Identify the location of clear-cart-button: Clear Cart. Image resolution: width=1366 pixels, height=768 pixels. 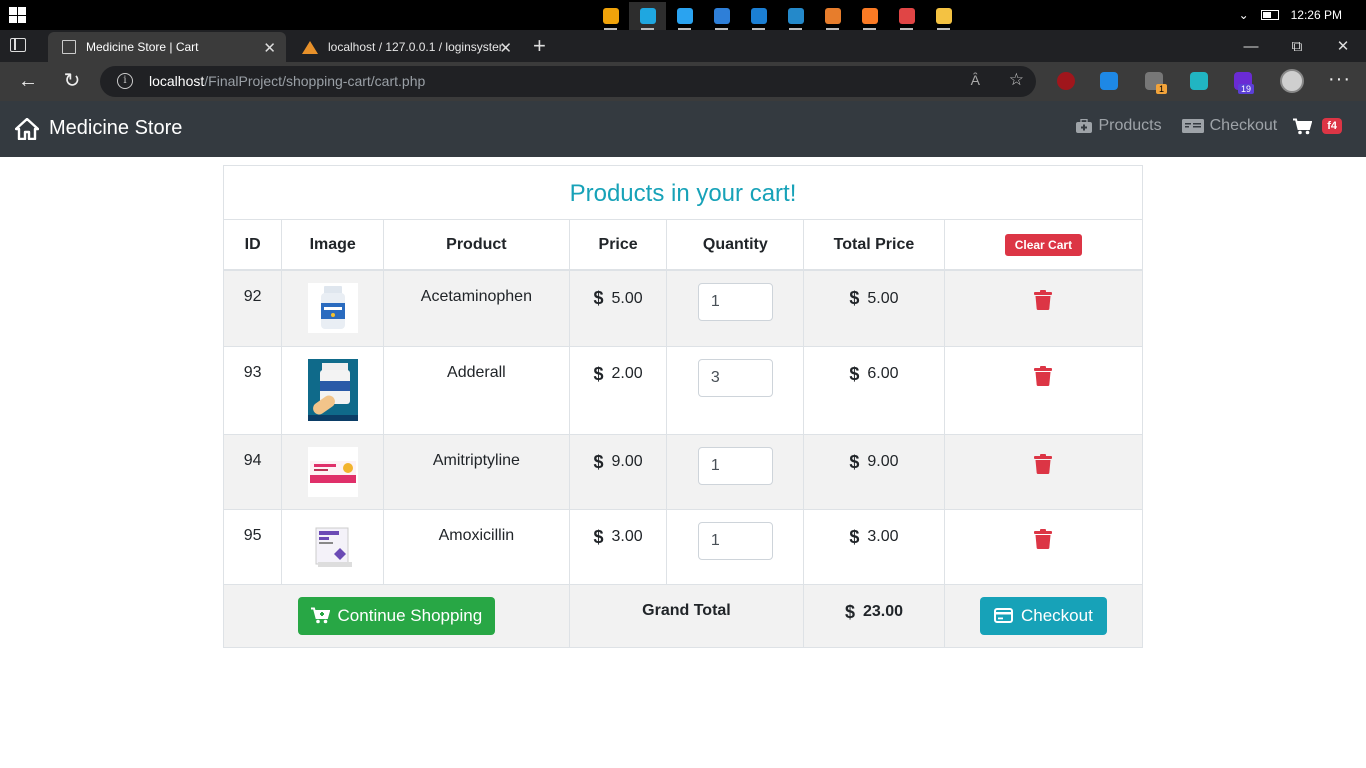
(1043, 244).